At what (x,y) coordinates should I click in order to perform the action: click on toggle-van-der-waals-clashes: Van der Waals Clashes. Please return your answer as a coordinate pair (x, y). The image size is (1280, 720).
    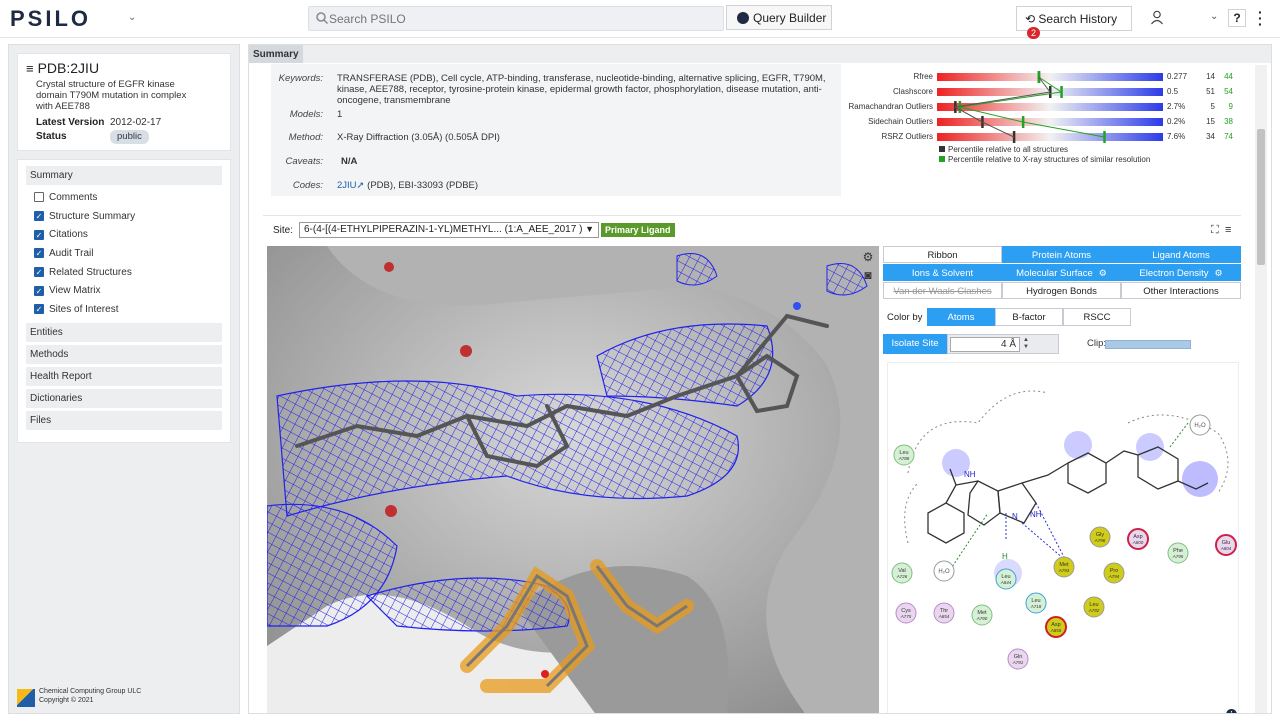
    Looking at the image, I should click on (942, 290).